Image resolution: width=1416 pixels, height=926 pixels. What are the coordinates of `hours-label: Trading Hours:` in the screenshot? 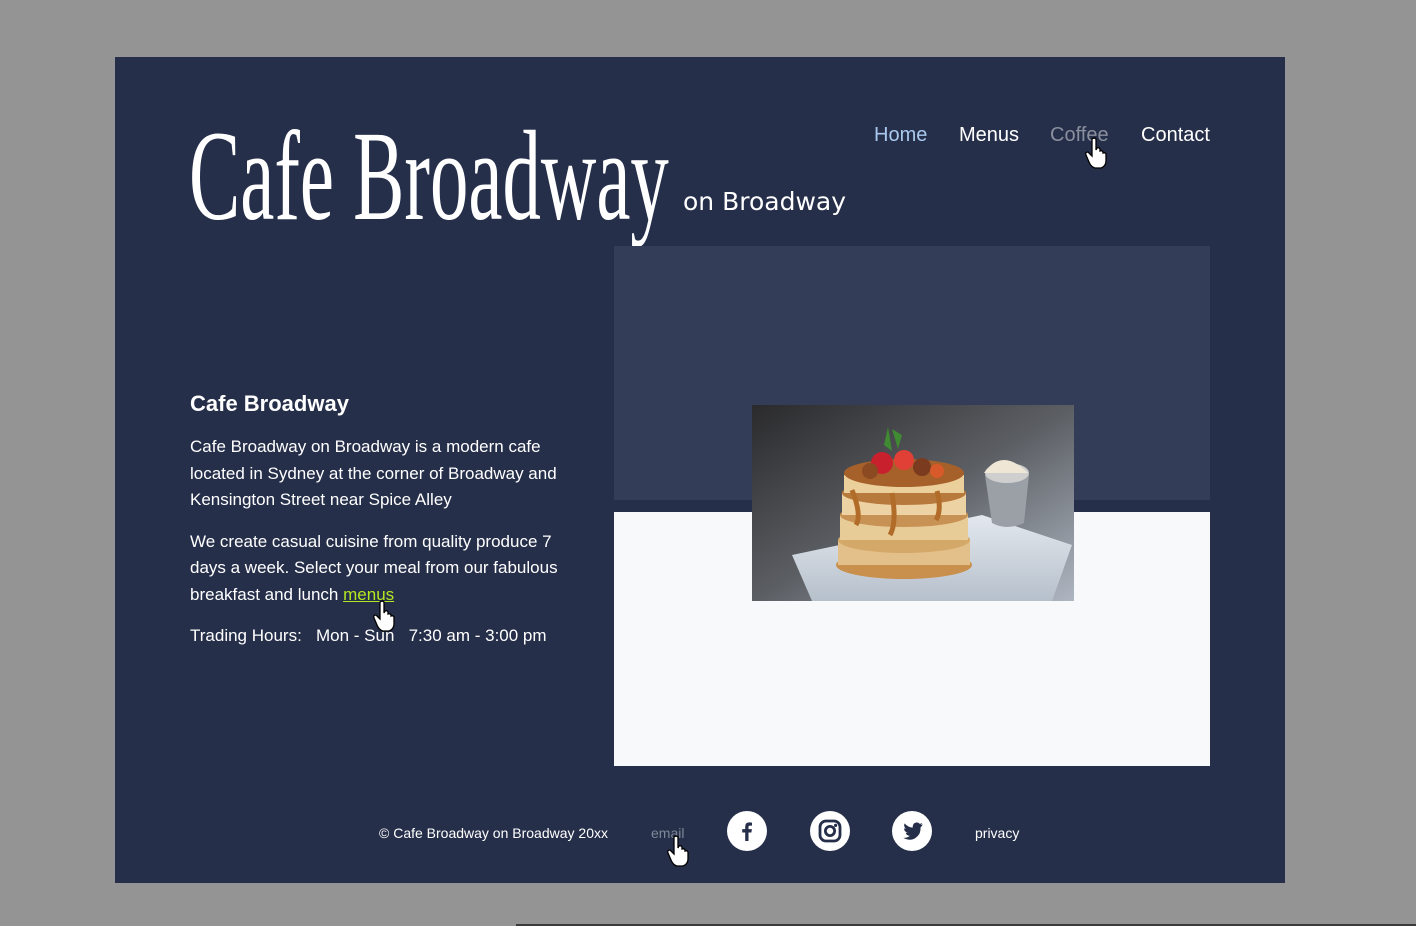 It's located at (246, 635).